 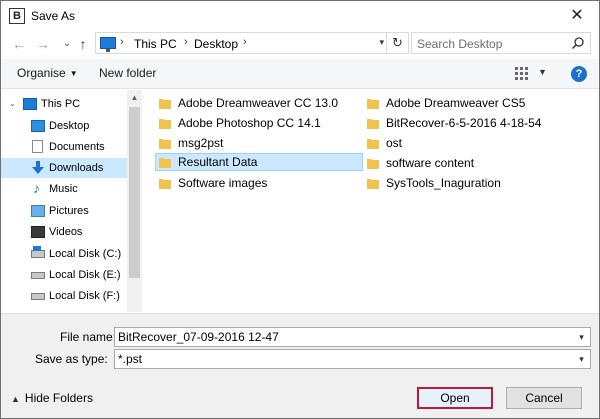 What do you see at coordinates (41, 73) in the screenshot?
I see `organise-label: Organise` at bounding box center [41, 73].